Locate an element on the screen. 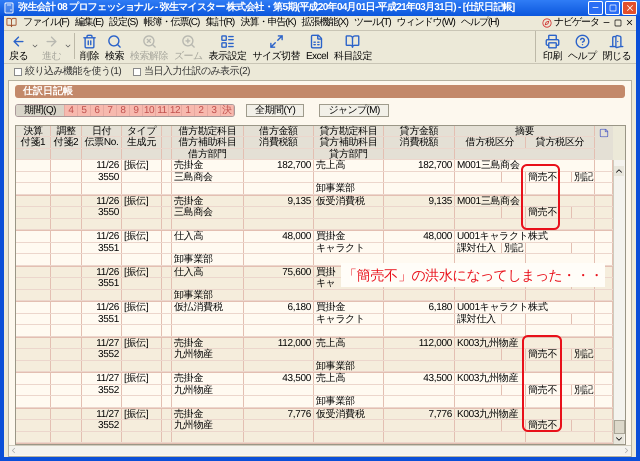  column-header: 貸方税区分 is located at coordinates (560, 142).